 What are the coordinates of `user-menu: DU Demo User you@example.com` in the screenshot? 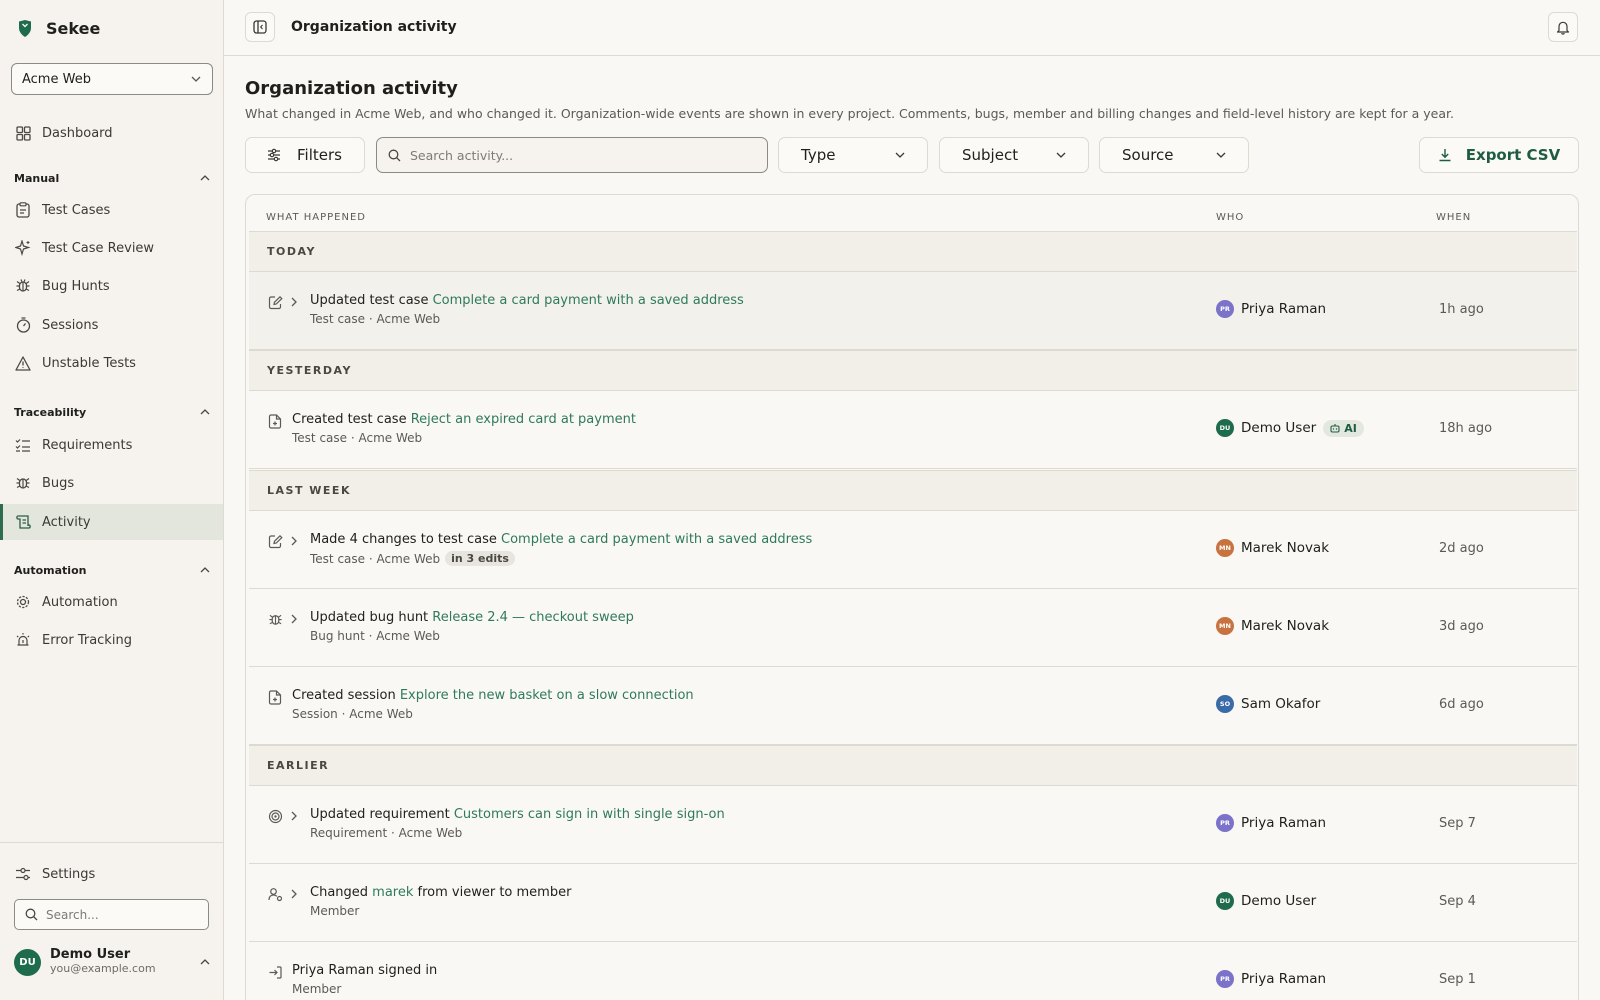 It's located at (112, 962).